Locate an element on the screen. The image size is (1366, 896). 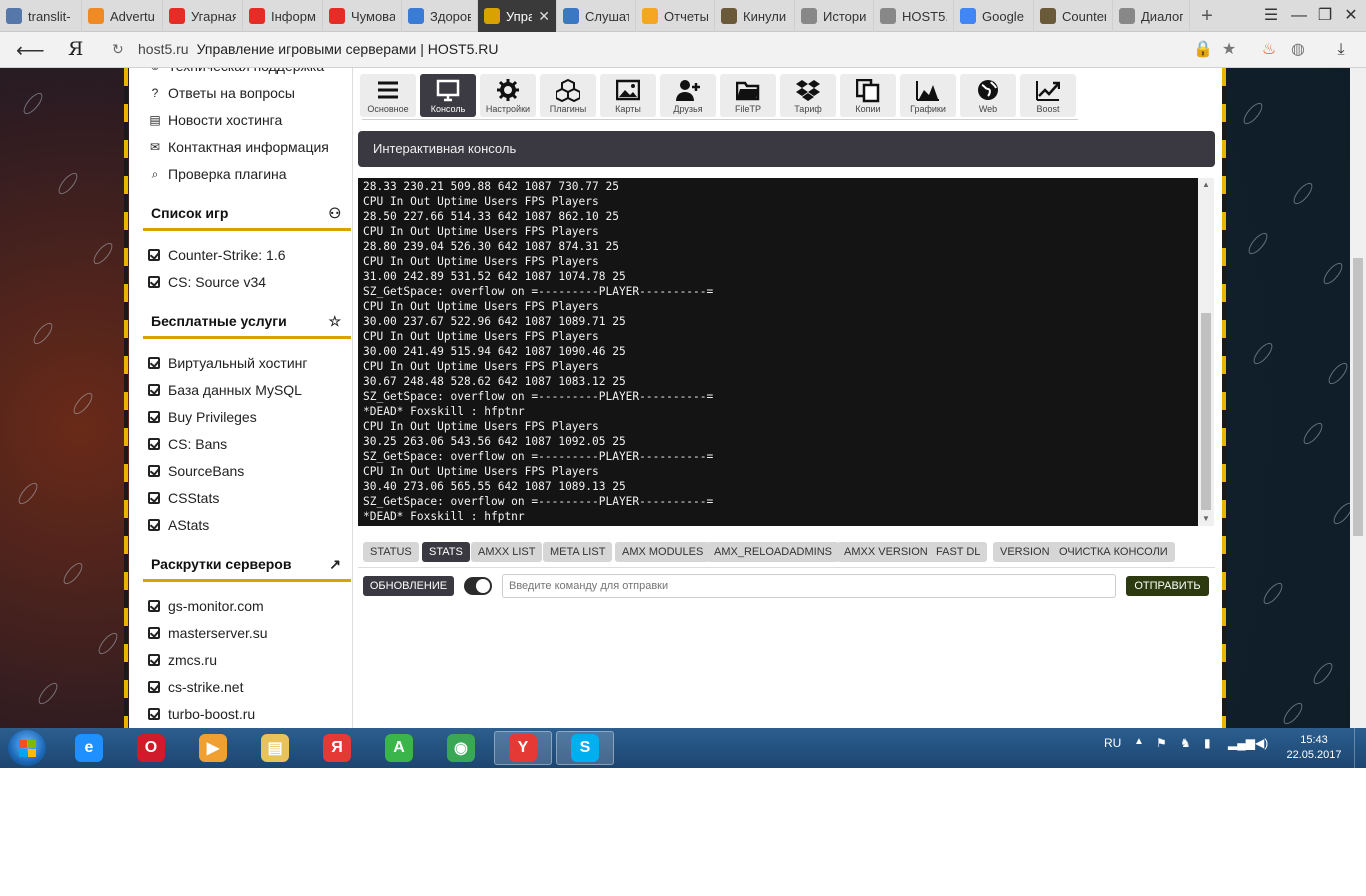
sidebar-link: ⌕ Проверка плагина is located at coordinates (217, 174).